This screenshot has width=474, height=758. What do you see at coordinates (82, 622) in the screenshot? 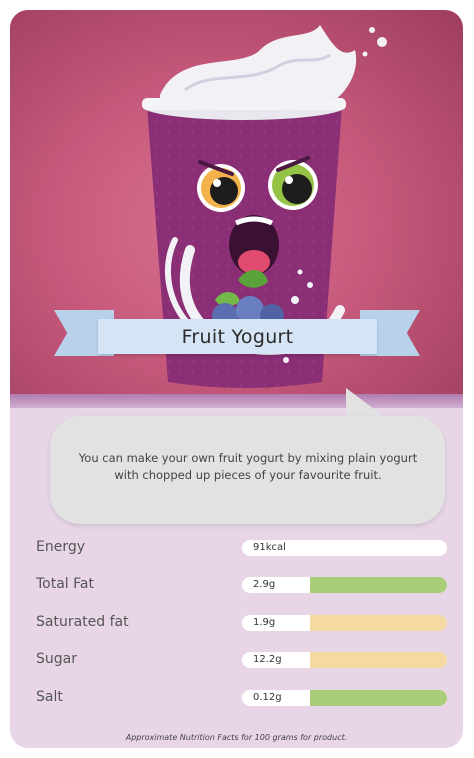
I see `saturated-fat-label: Saturated fat` at bounding box center [82, 622].